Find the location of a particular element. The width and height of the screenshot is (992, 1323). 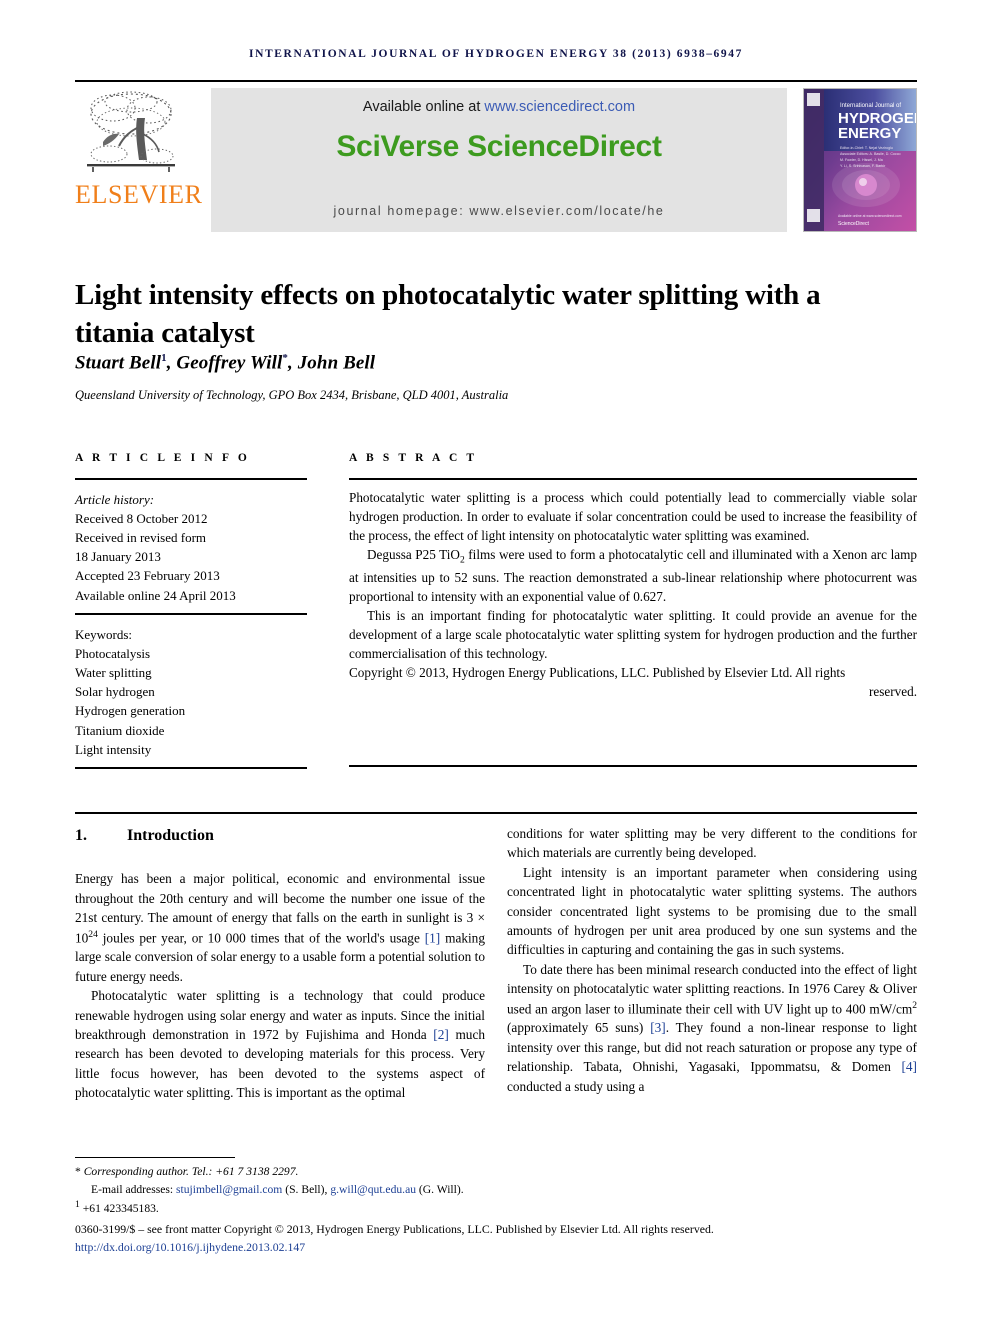

svg-text: ScienceDirect is located at coordinates (853, 224).